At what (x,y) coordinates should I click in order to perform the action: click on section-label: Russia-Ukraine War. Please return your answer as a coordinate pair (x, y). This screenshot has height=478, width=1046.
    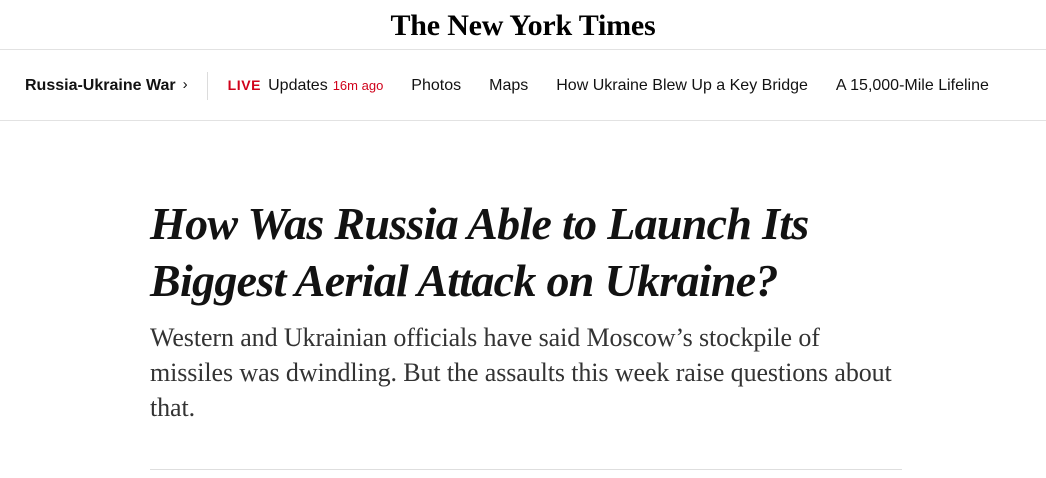
    Looking at the image, I should click on (100, 85).